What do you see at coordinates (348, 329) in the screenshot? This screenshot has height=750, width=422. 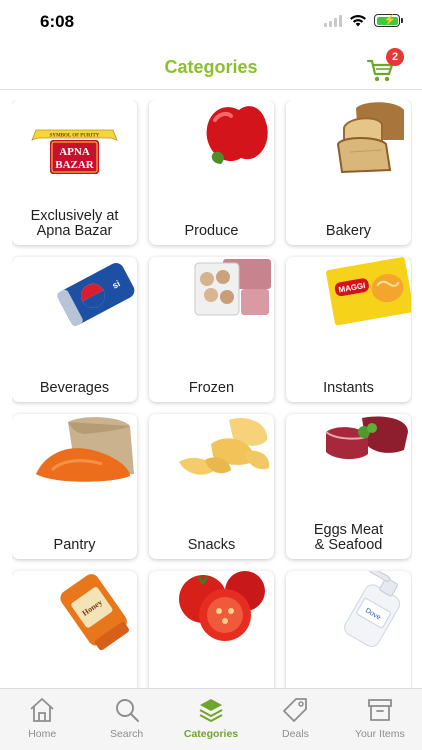 I see `category-card-instants: MAGGI Instants` at bounding box center [348, 329].